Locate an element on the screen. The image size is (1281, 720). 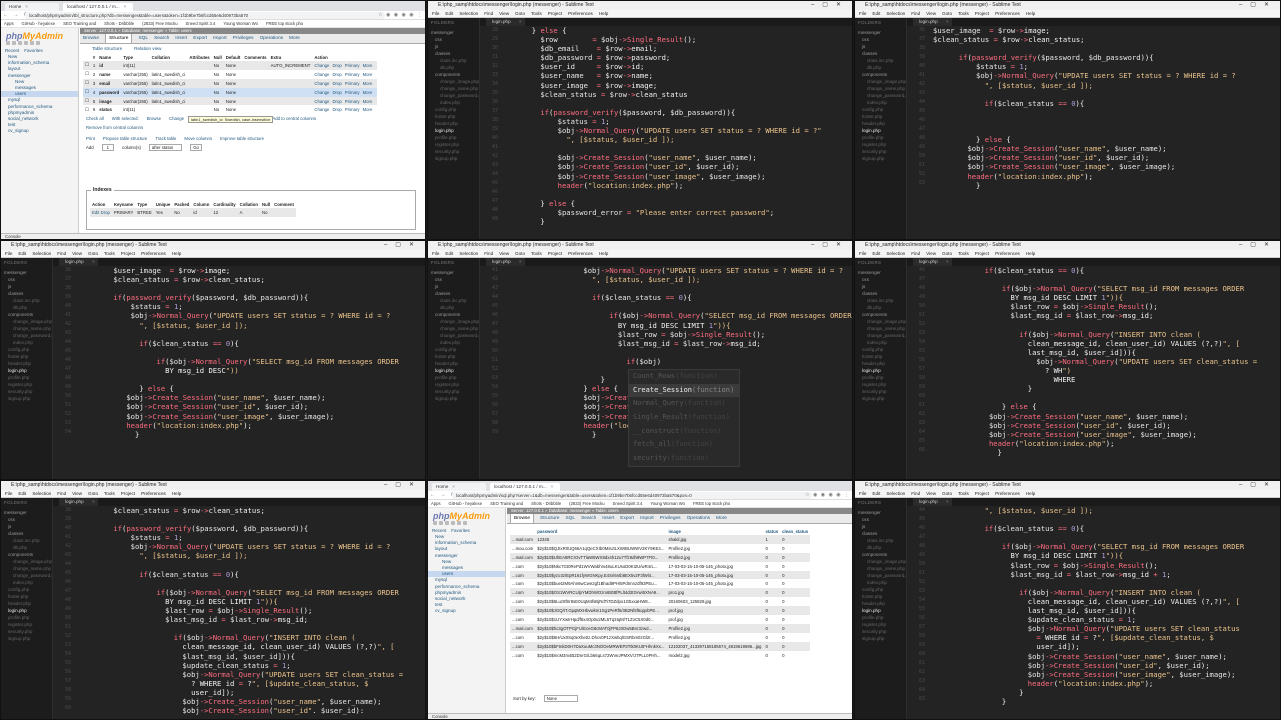
subtab: Relation view is located at coordinates (147, 48).